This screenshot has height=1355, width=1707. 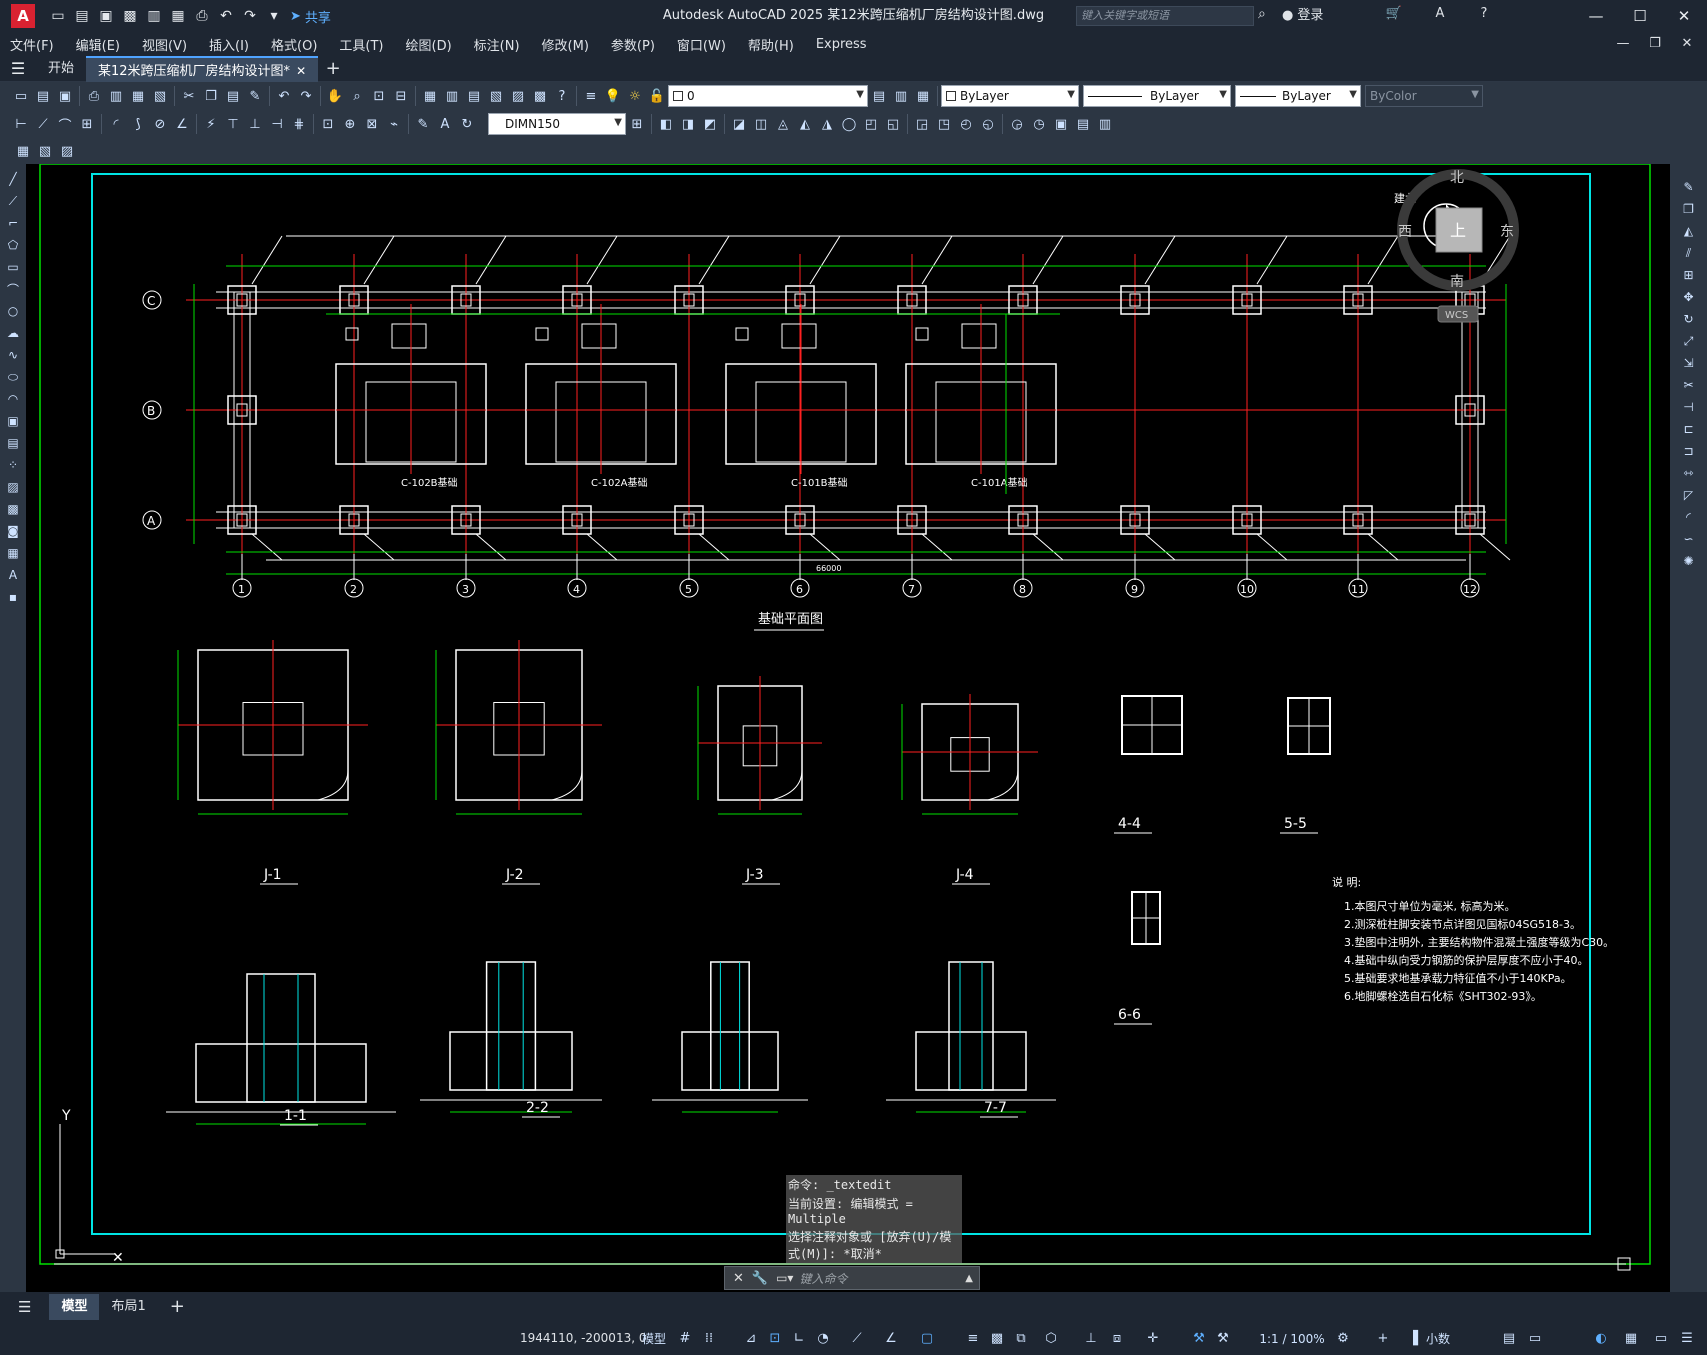 What do you see at coordinates (13, 443) in the screenshot?
I see `make-block-icon: ▤` at bounding box center [13, 443].